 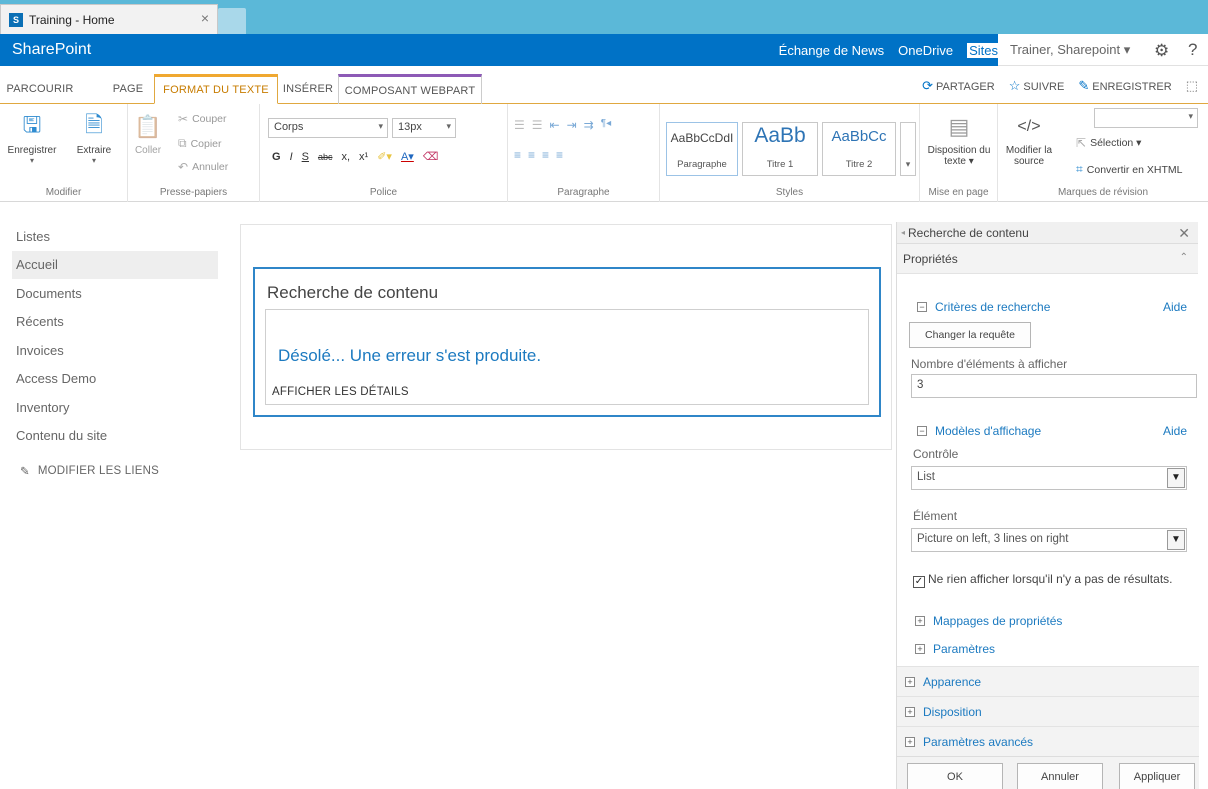 I want to click on style-paragraphe: AaBbCcDdI Paragraphe, so click(x=702, y=149).